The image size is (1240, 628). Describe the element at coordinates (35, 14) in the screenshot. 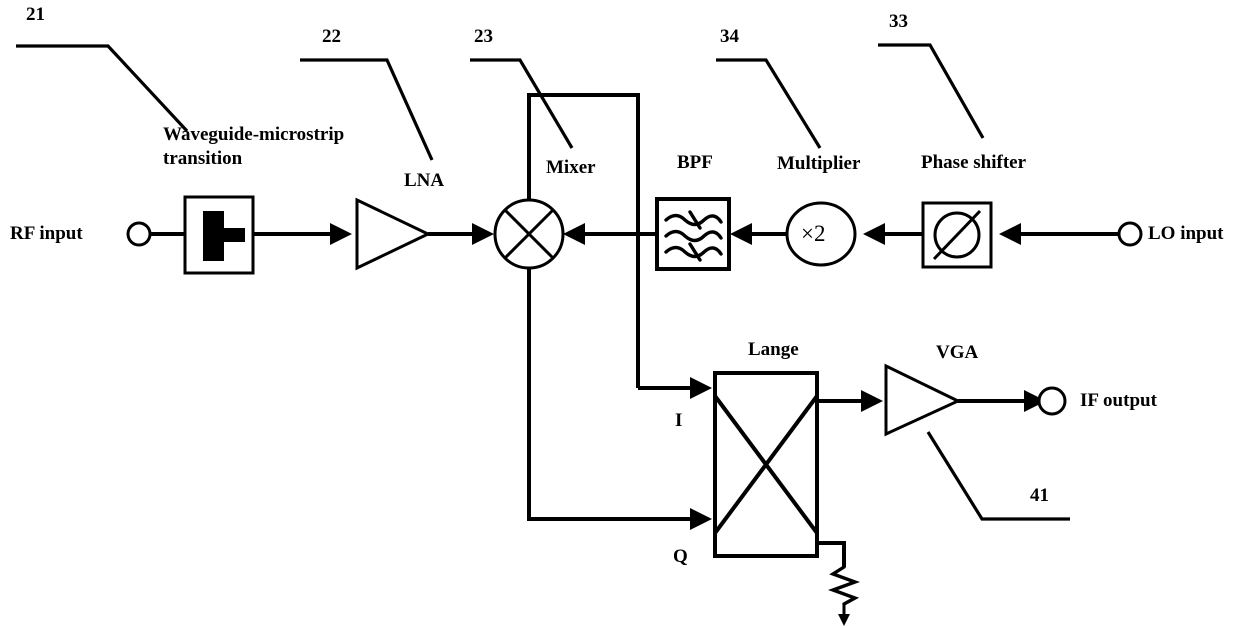

I see `reference-numeral-21: 21` at that location.